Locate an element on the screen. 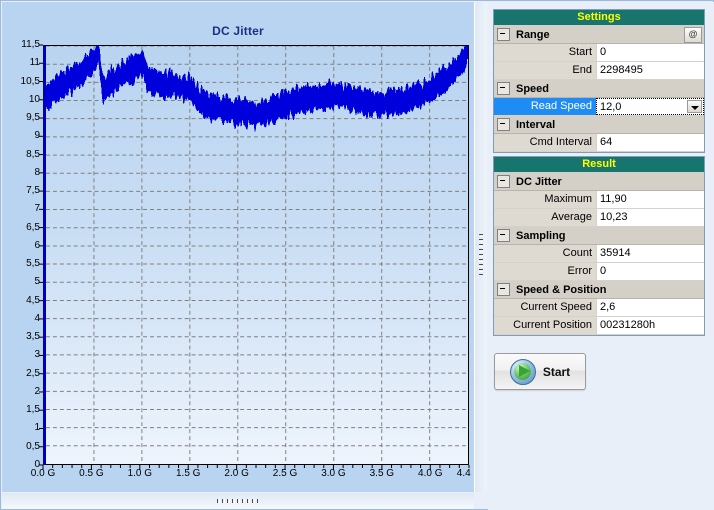 This screenshot has width=714, height=510. y-axis-tick-label: 1 is located at coordinates (37, 428).